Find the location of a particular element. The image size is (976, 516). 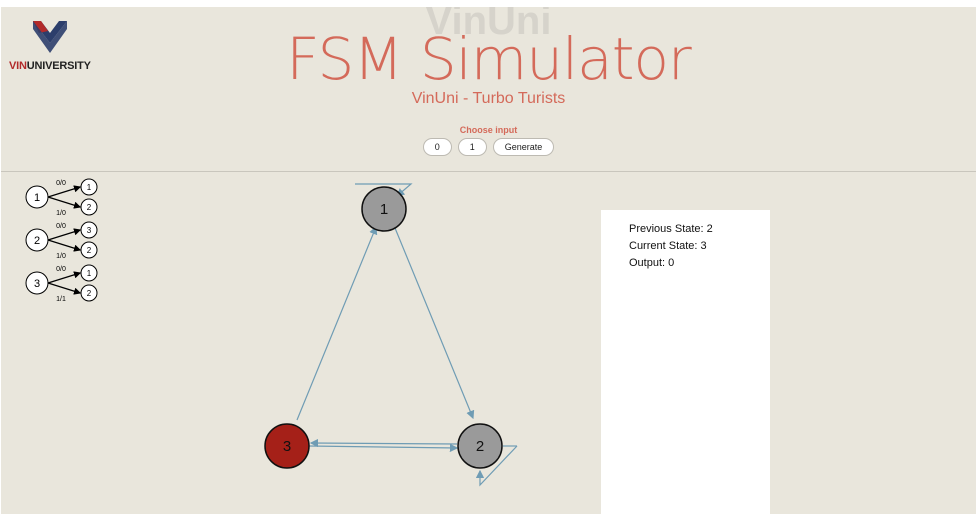

previous-state-text: Previous State: 2 is located at coordinates (671, 229).